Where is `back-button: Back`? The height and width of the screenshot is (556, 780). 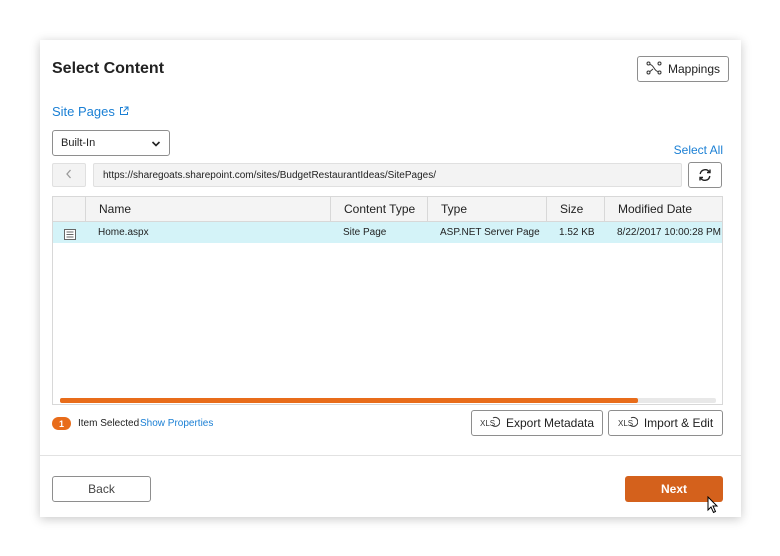 back-button: Back is located at coordinates (101, 489).